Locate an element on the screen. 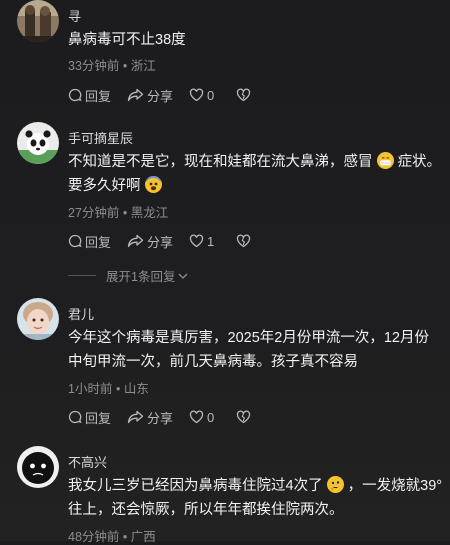  comment-meta: 1小时前 • 山东 is located at coordinates (108, 387).